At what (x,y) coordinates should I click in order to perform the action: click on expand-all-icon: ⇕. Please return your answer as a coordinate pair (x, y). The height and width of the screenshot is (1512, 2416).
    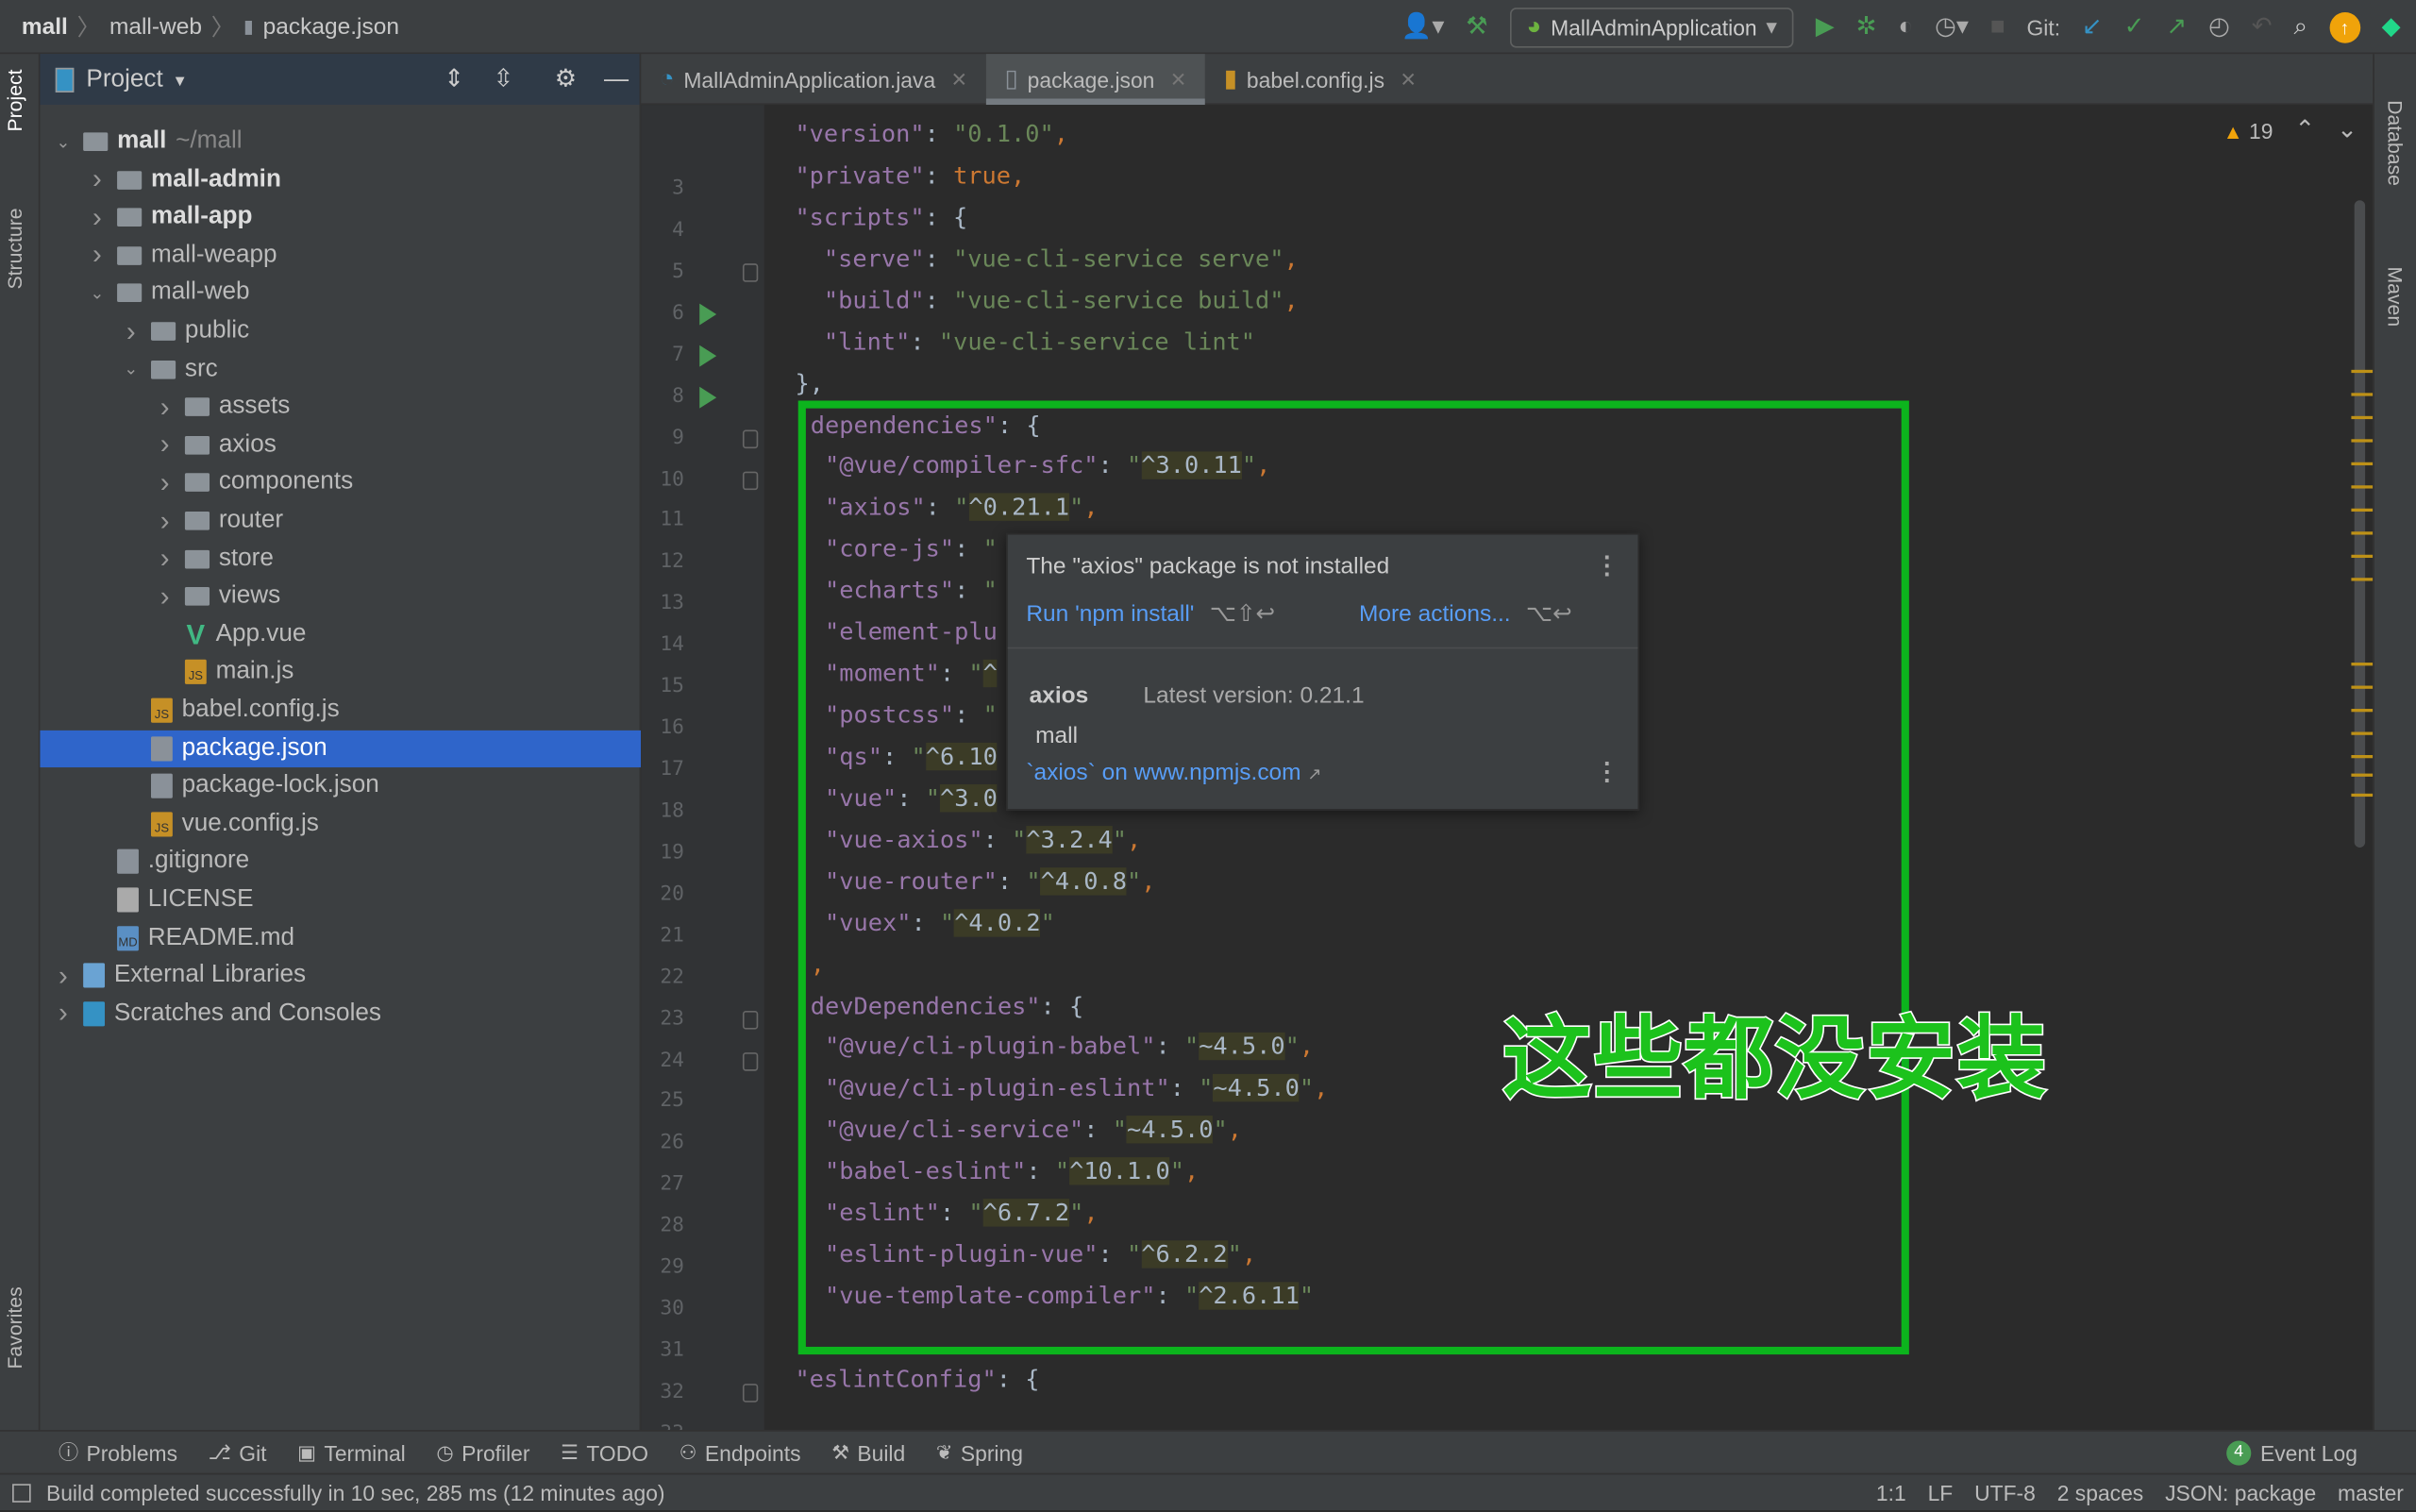
    Looking at the image, I should click on (454, 79).